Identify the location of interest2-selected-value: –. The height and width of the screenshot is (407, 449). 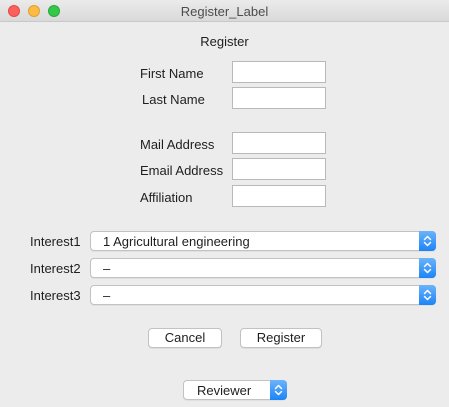
(107, 268).